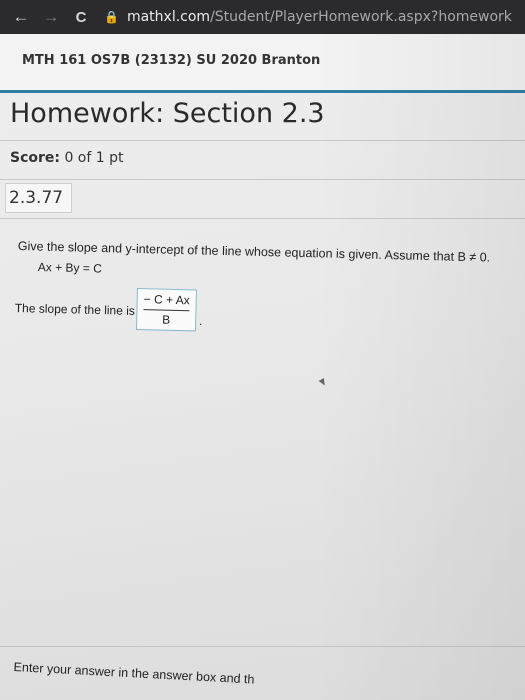 The height and width of the screenshot is (700, 525). Describe the element at coordinates (38, 198) in the screenshot. I see `question-number: 2.3.77` at that location.